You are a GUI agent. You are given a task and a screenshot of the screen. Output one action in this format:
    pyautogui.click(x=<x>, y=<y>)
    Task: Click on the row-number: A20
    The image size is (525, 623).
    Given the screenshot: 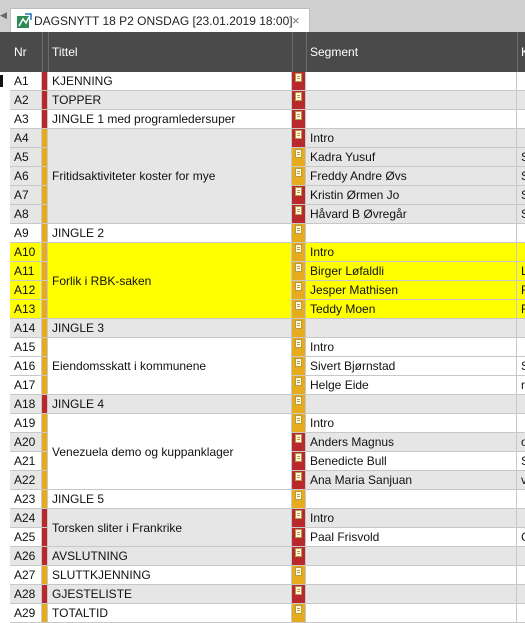 What is the action you would take?
    pyautogui.click(x=26, y=442)
    